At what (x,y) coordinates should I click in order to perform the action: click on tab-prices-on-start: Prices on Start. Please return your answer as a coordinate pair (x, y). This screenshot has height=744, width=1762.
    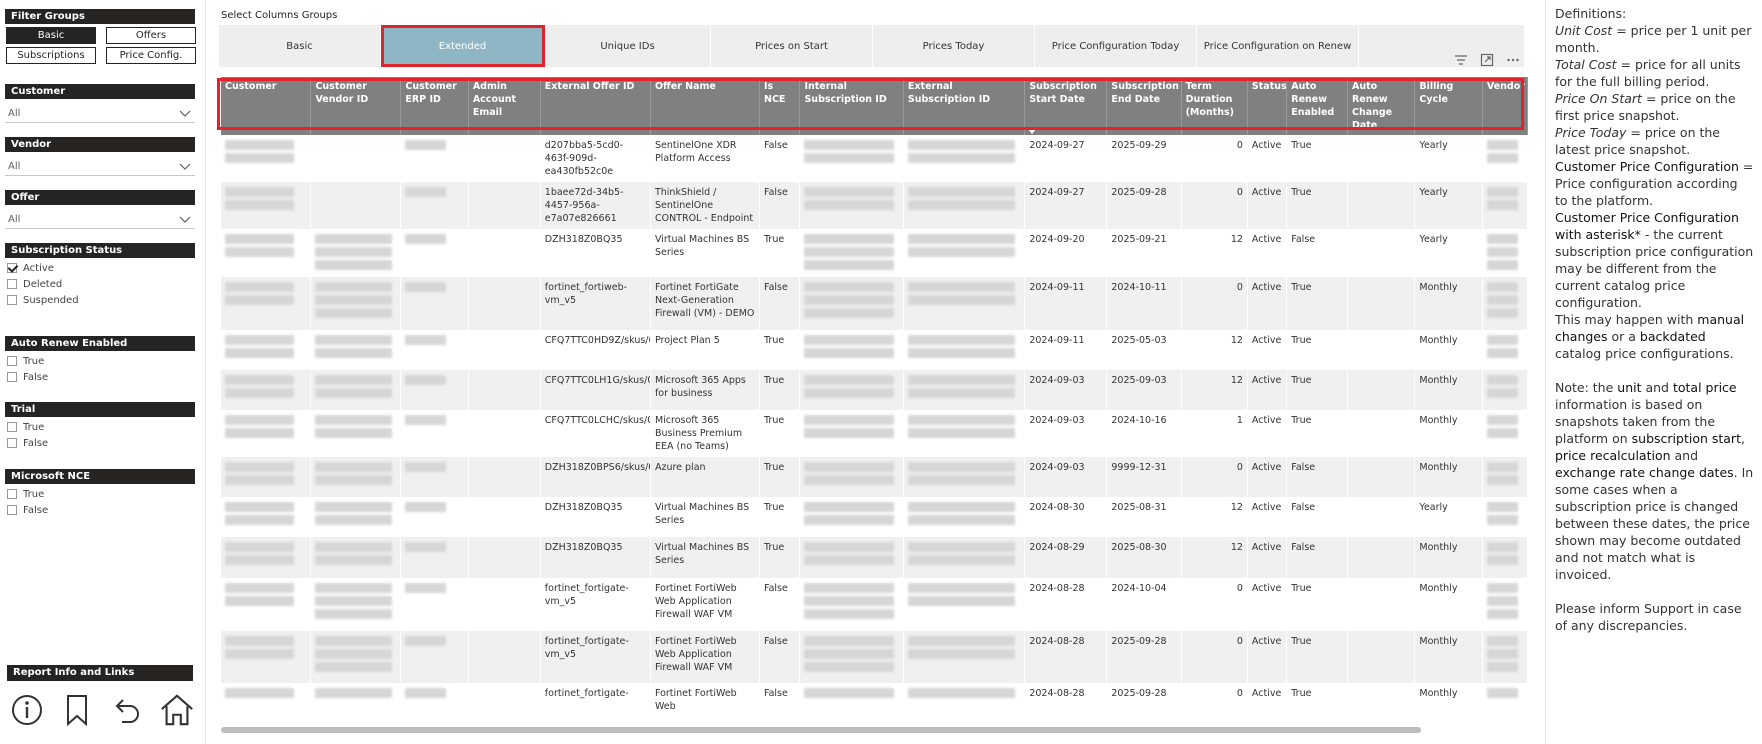
    Looking at the image, I should click on (792, 46).